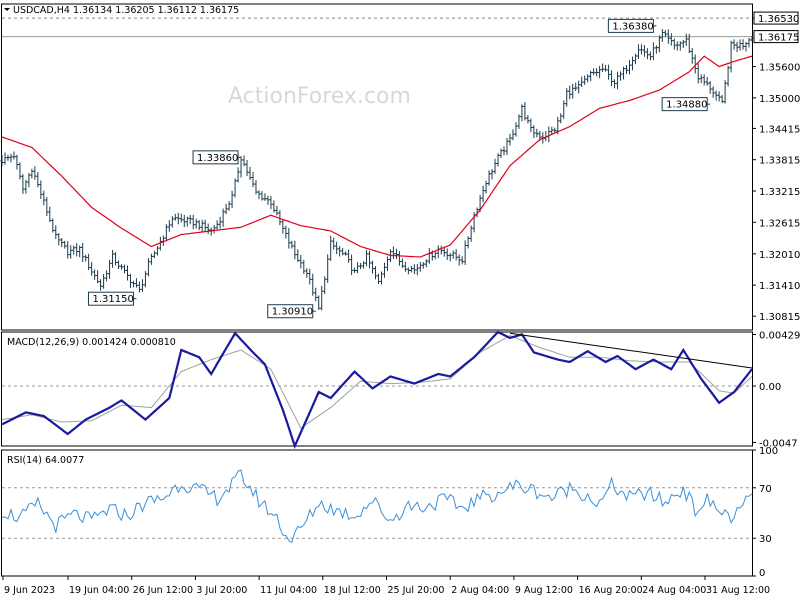  What do you see at coordinates (217, 158) in the screenshot?
I see `swing-label: 1.33860` at bounding box center [217, 158].